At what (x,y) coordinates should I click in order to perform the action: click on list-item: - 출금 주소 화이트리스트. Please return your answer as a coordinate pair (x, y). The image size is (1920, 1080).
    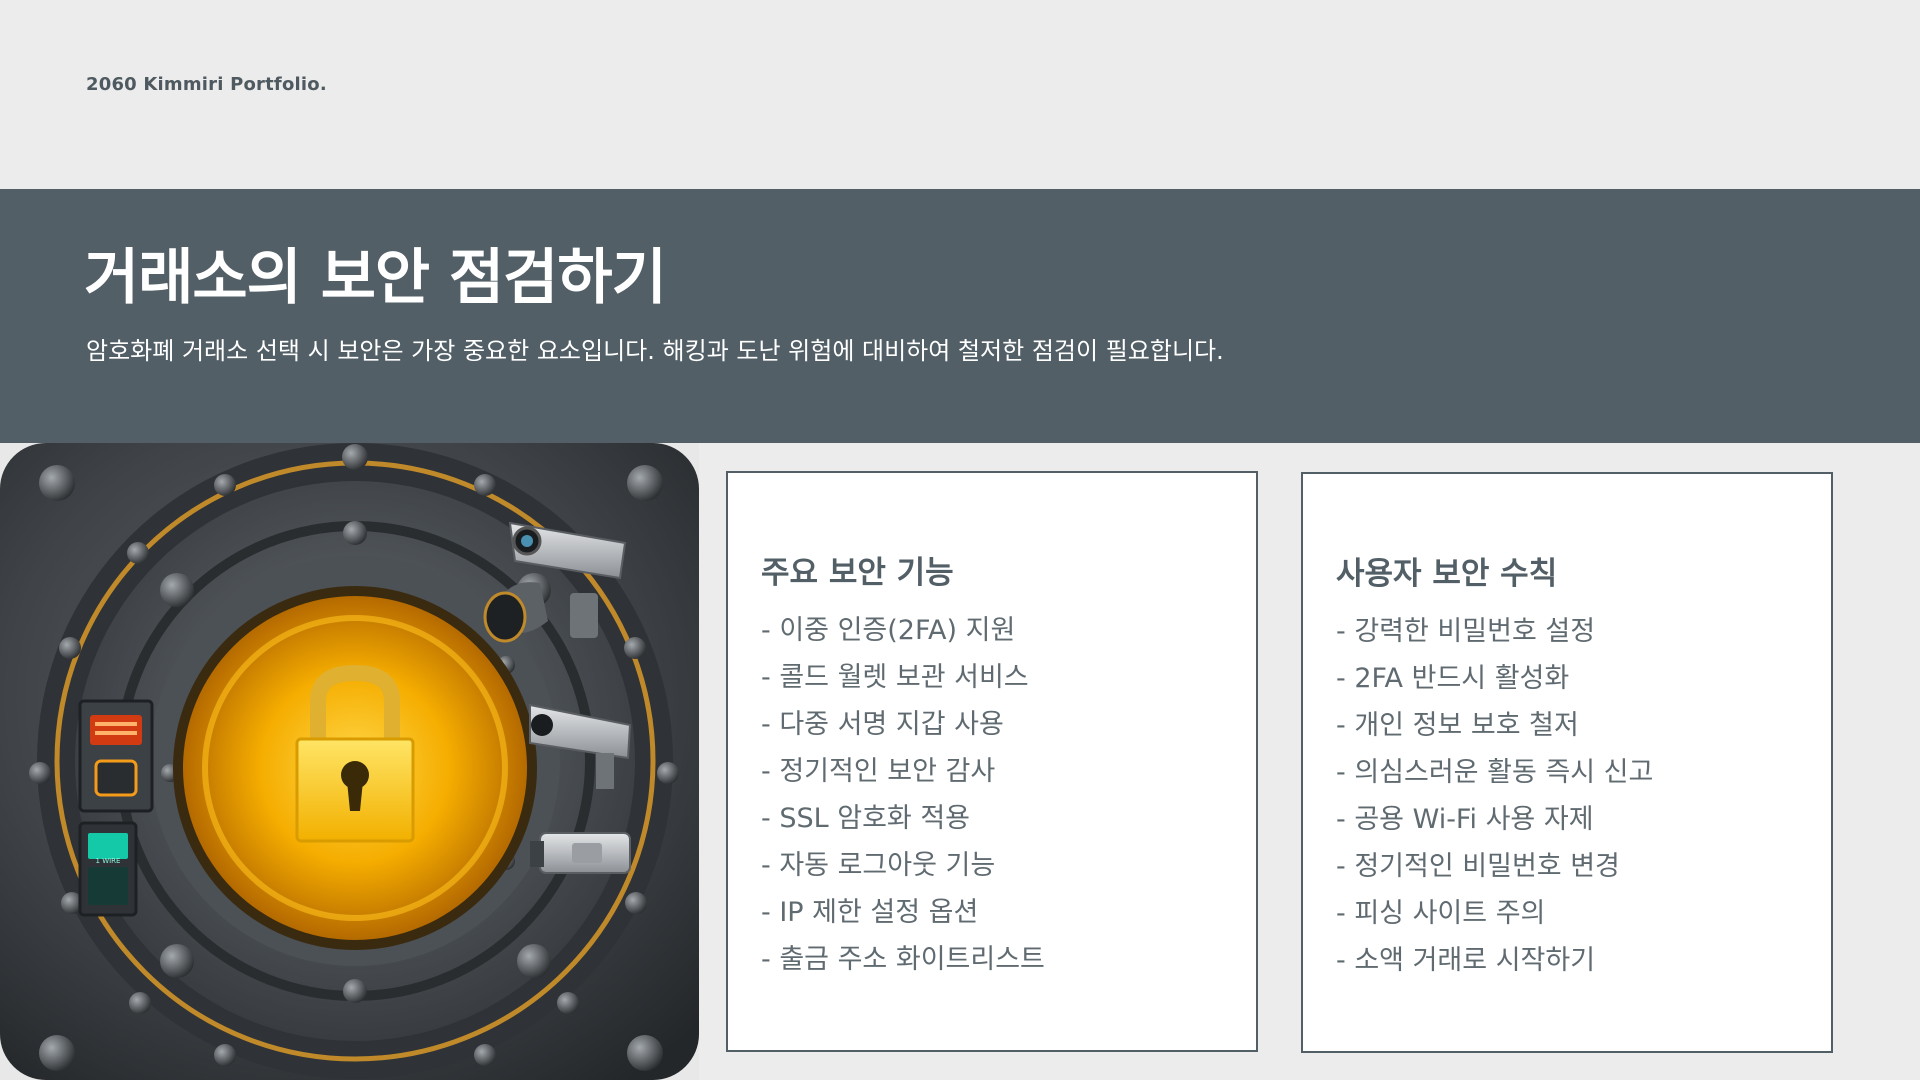
    Looking at the image, I should click on (903, 959).